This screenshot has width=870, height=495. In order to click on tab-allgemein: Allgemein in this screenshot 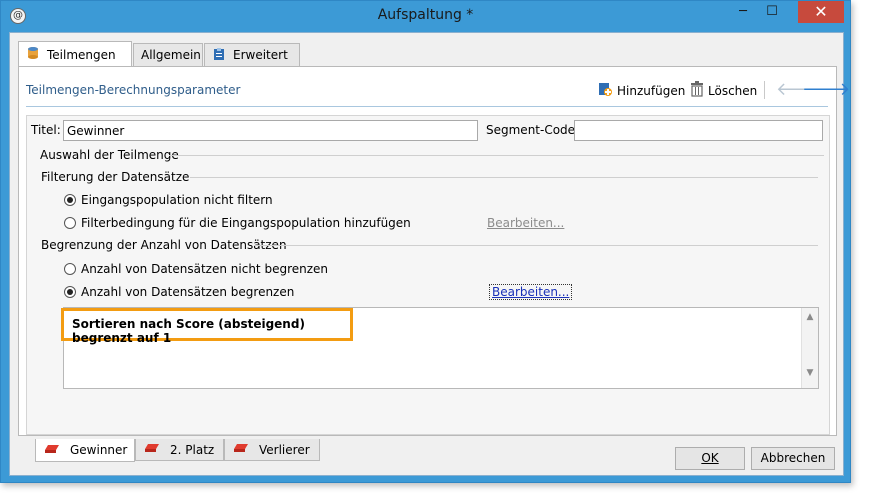, I will do `click(168, 54)`.